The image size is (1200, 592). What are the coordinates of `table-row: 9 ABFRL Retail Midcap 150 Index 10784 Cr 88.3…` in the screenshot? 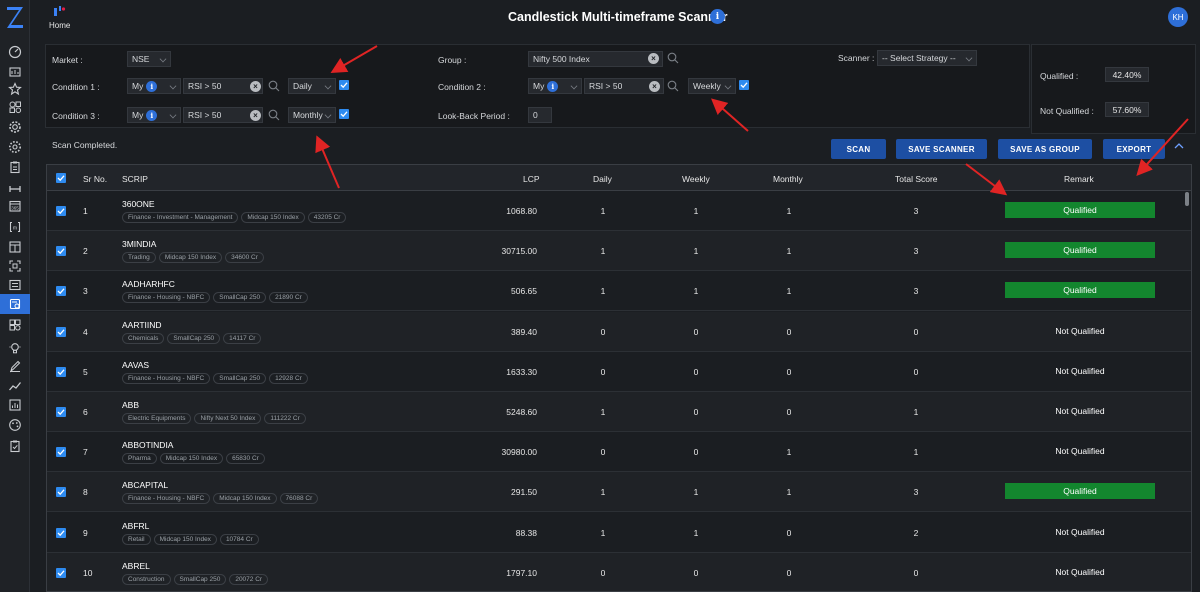 It's located at (619, 533).